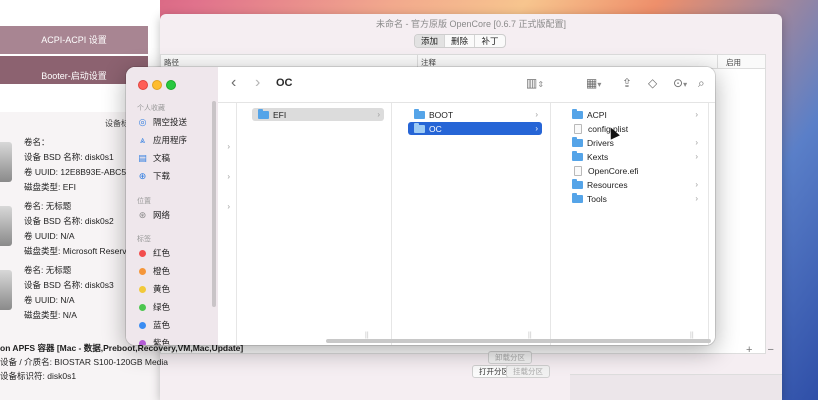  What do you see at coordinates (142, 139) in the screenshot?
I see `applications-icon: ⩓` at bounding box center [142, 139].